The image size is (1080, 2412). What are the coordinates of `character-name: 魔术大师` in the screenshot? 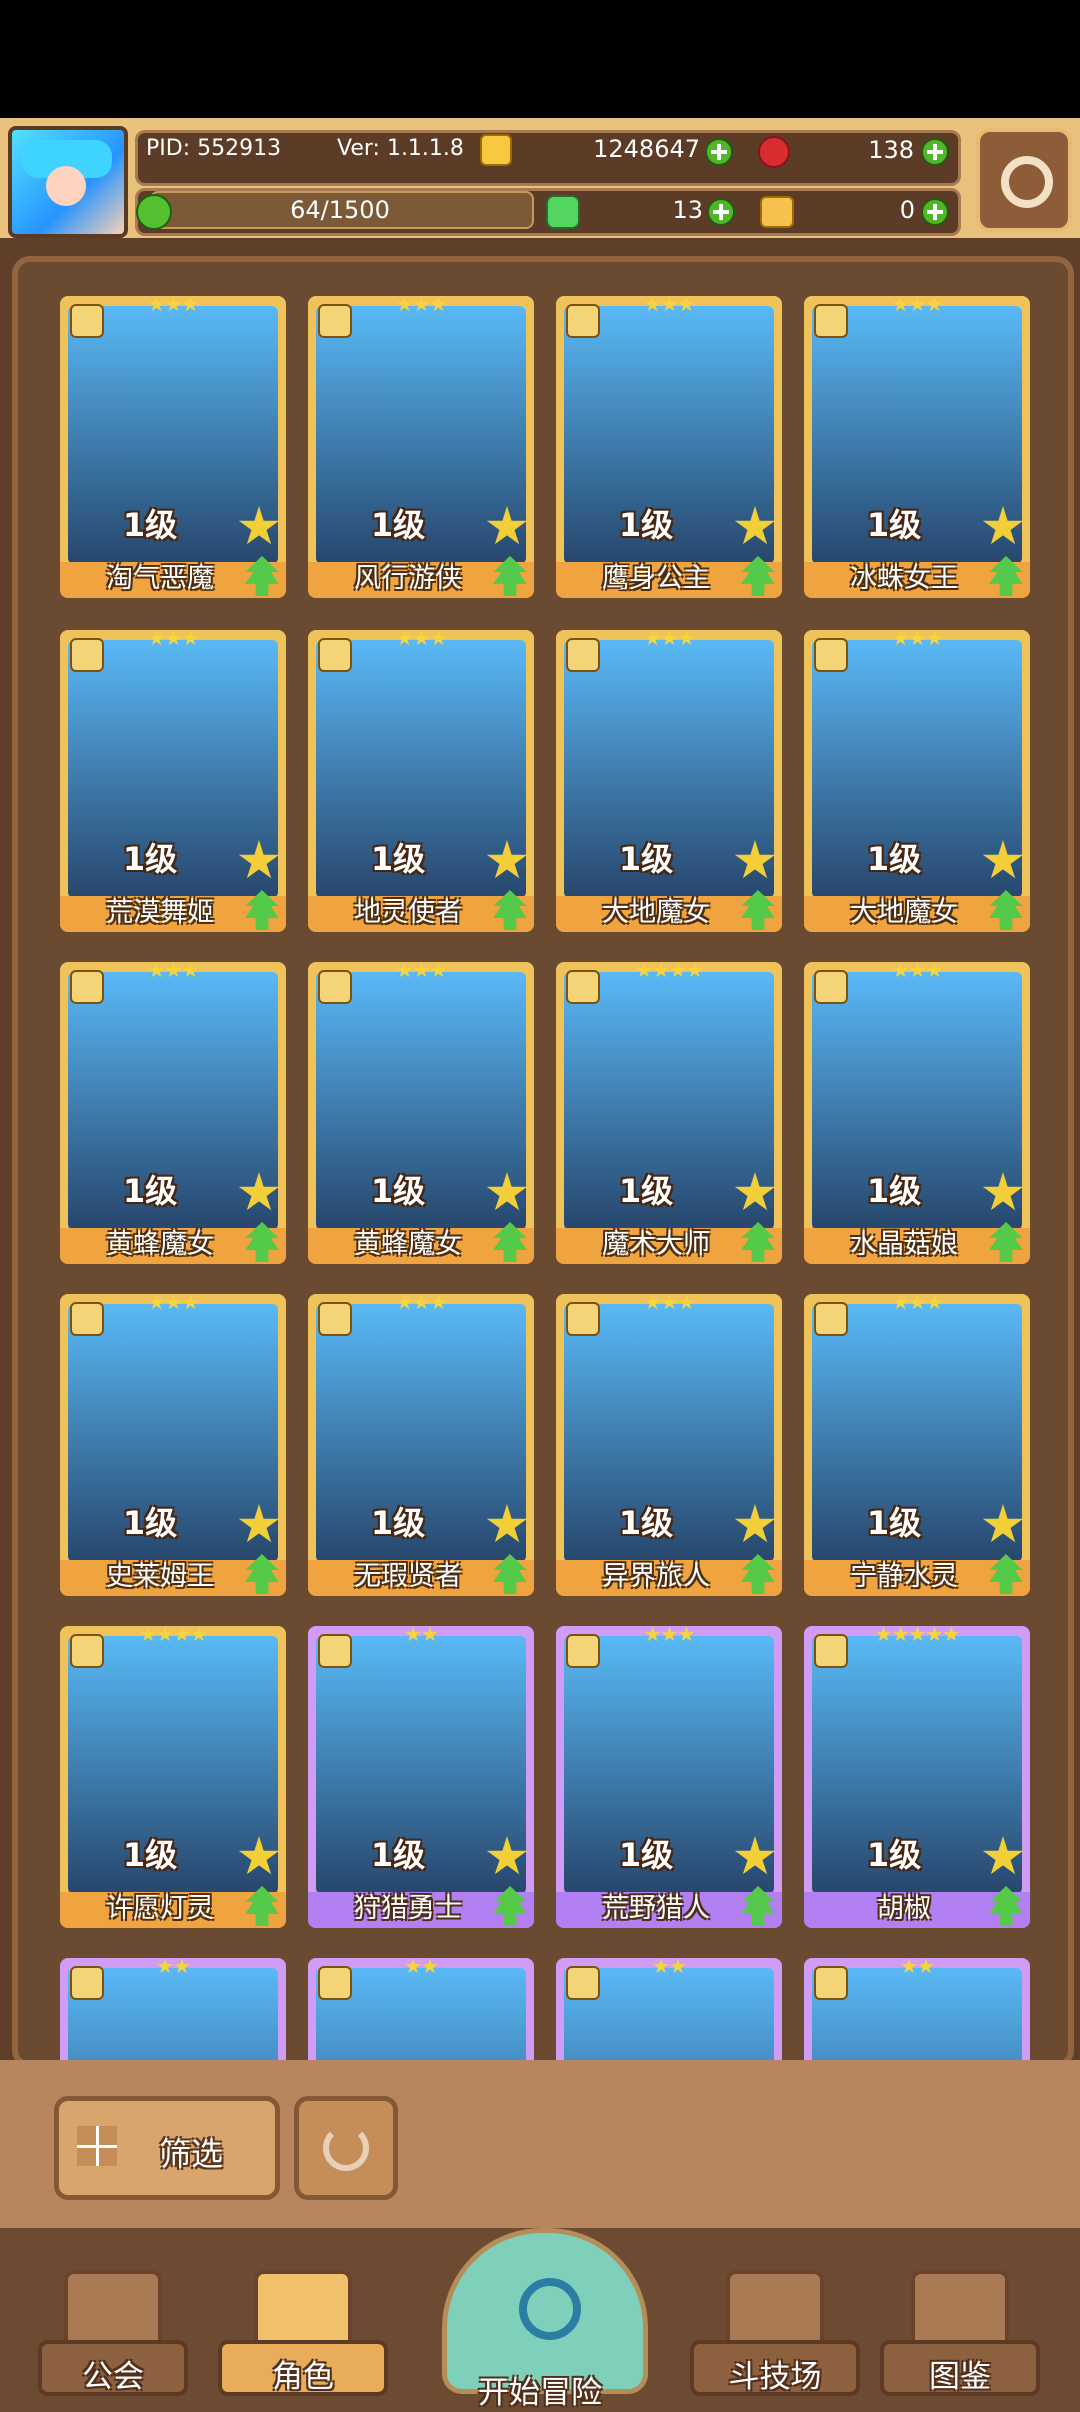 It's located at (656, 1244).